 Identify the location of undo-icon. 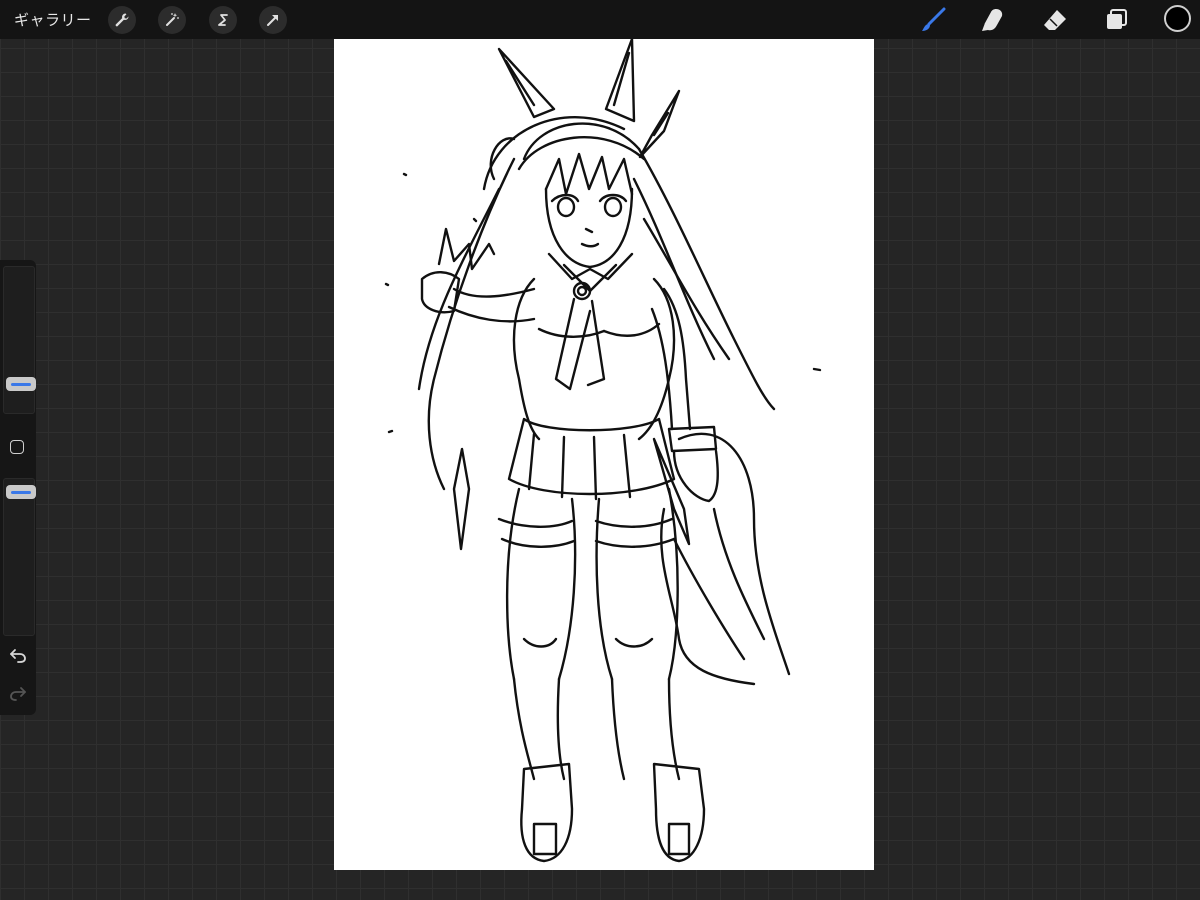
(18, 655).